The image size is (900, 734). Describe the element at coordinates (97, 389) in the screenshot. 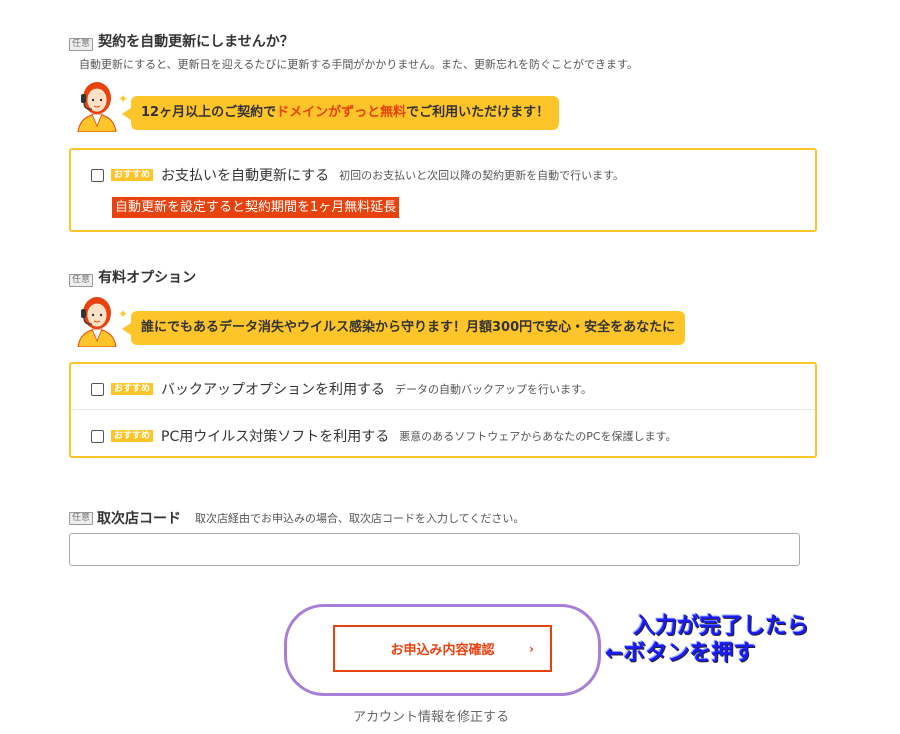

I see `backup-checkbox` at that location.